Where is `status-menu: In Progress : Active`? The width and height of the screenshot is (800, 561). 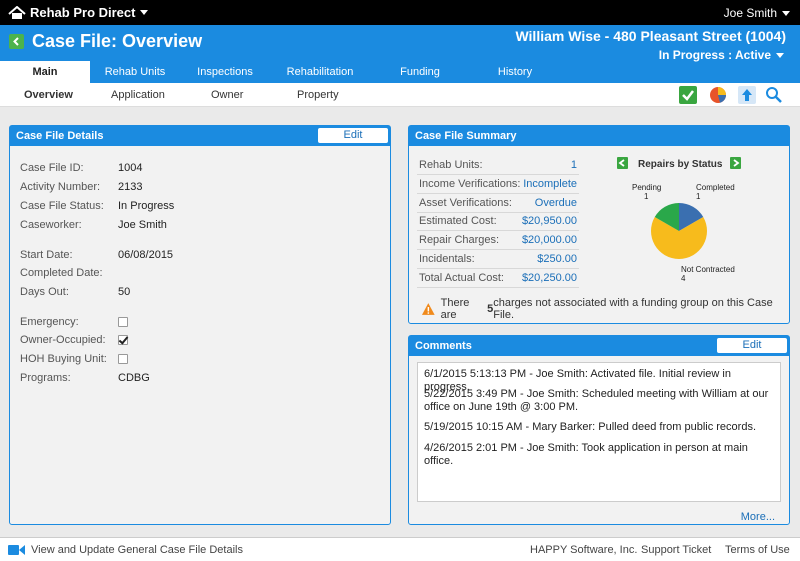
status-menu: In Progress : Active is located at coordinates (721, 55).